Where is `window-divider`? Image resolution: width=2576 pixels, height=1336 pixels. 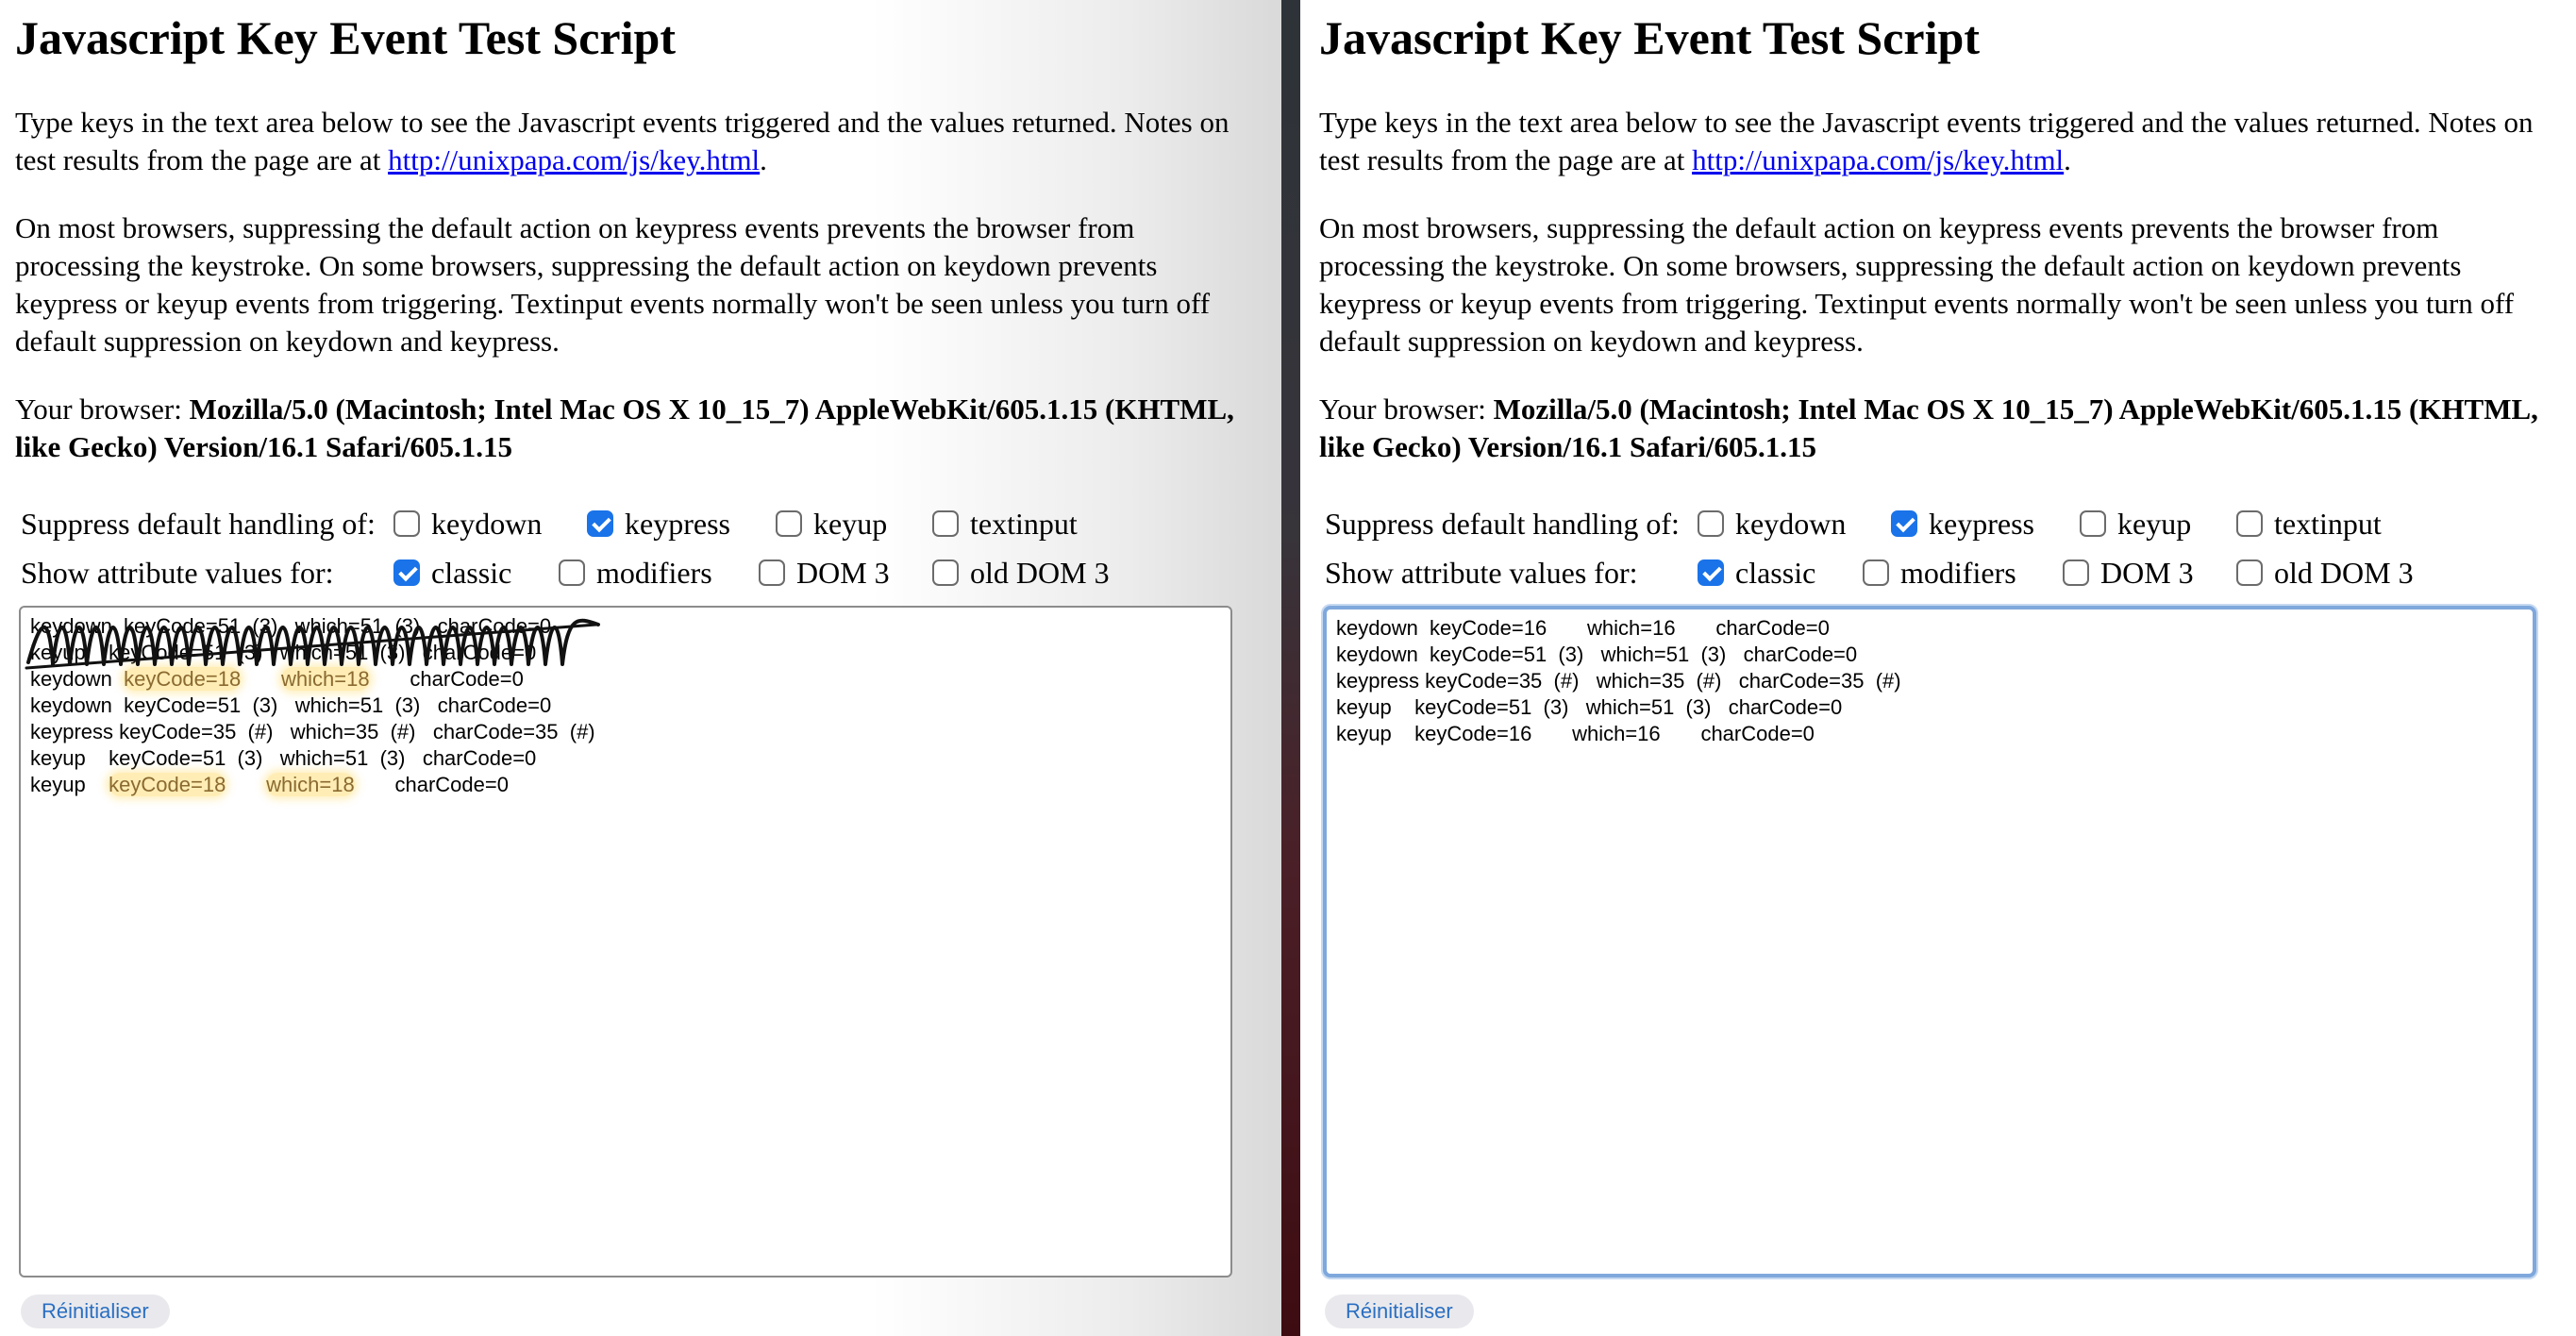 window-divider is located at coordinates (1290, 668).